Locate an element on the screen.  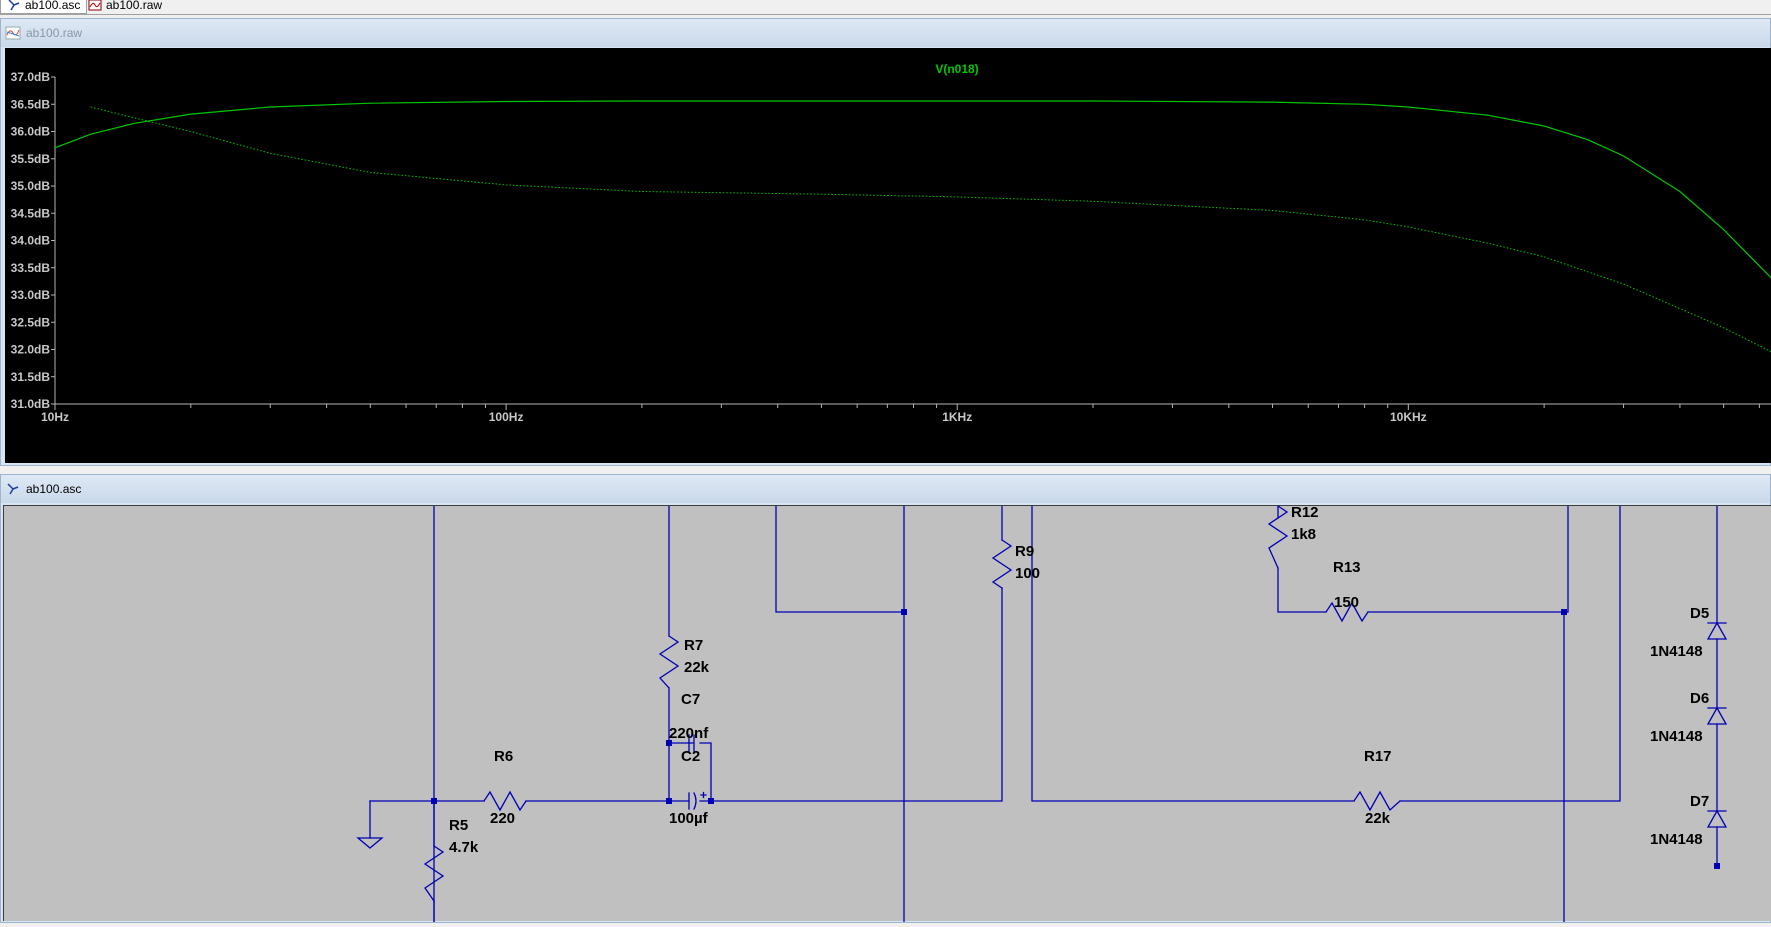
y-tick-label: 31.0dB is located at coordinates (31, 404).